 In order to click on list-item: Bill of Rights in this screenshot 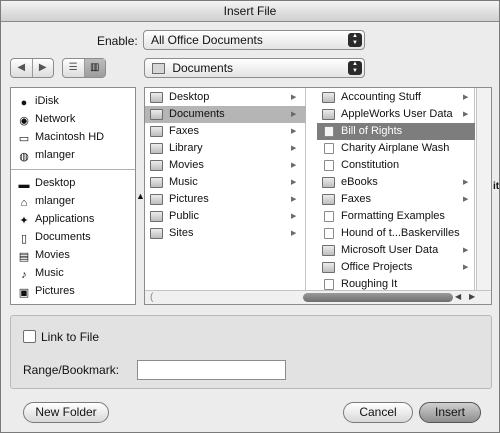, I will do `click(396, 131)`.